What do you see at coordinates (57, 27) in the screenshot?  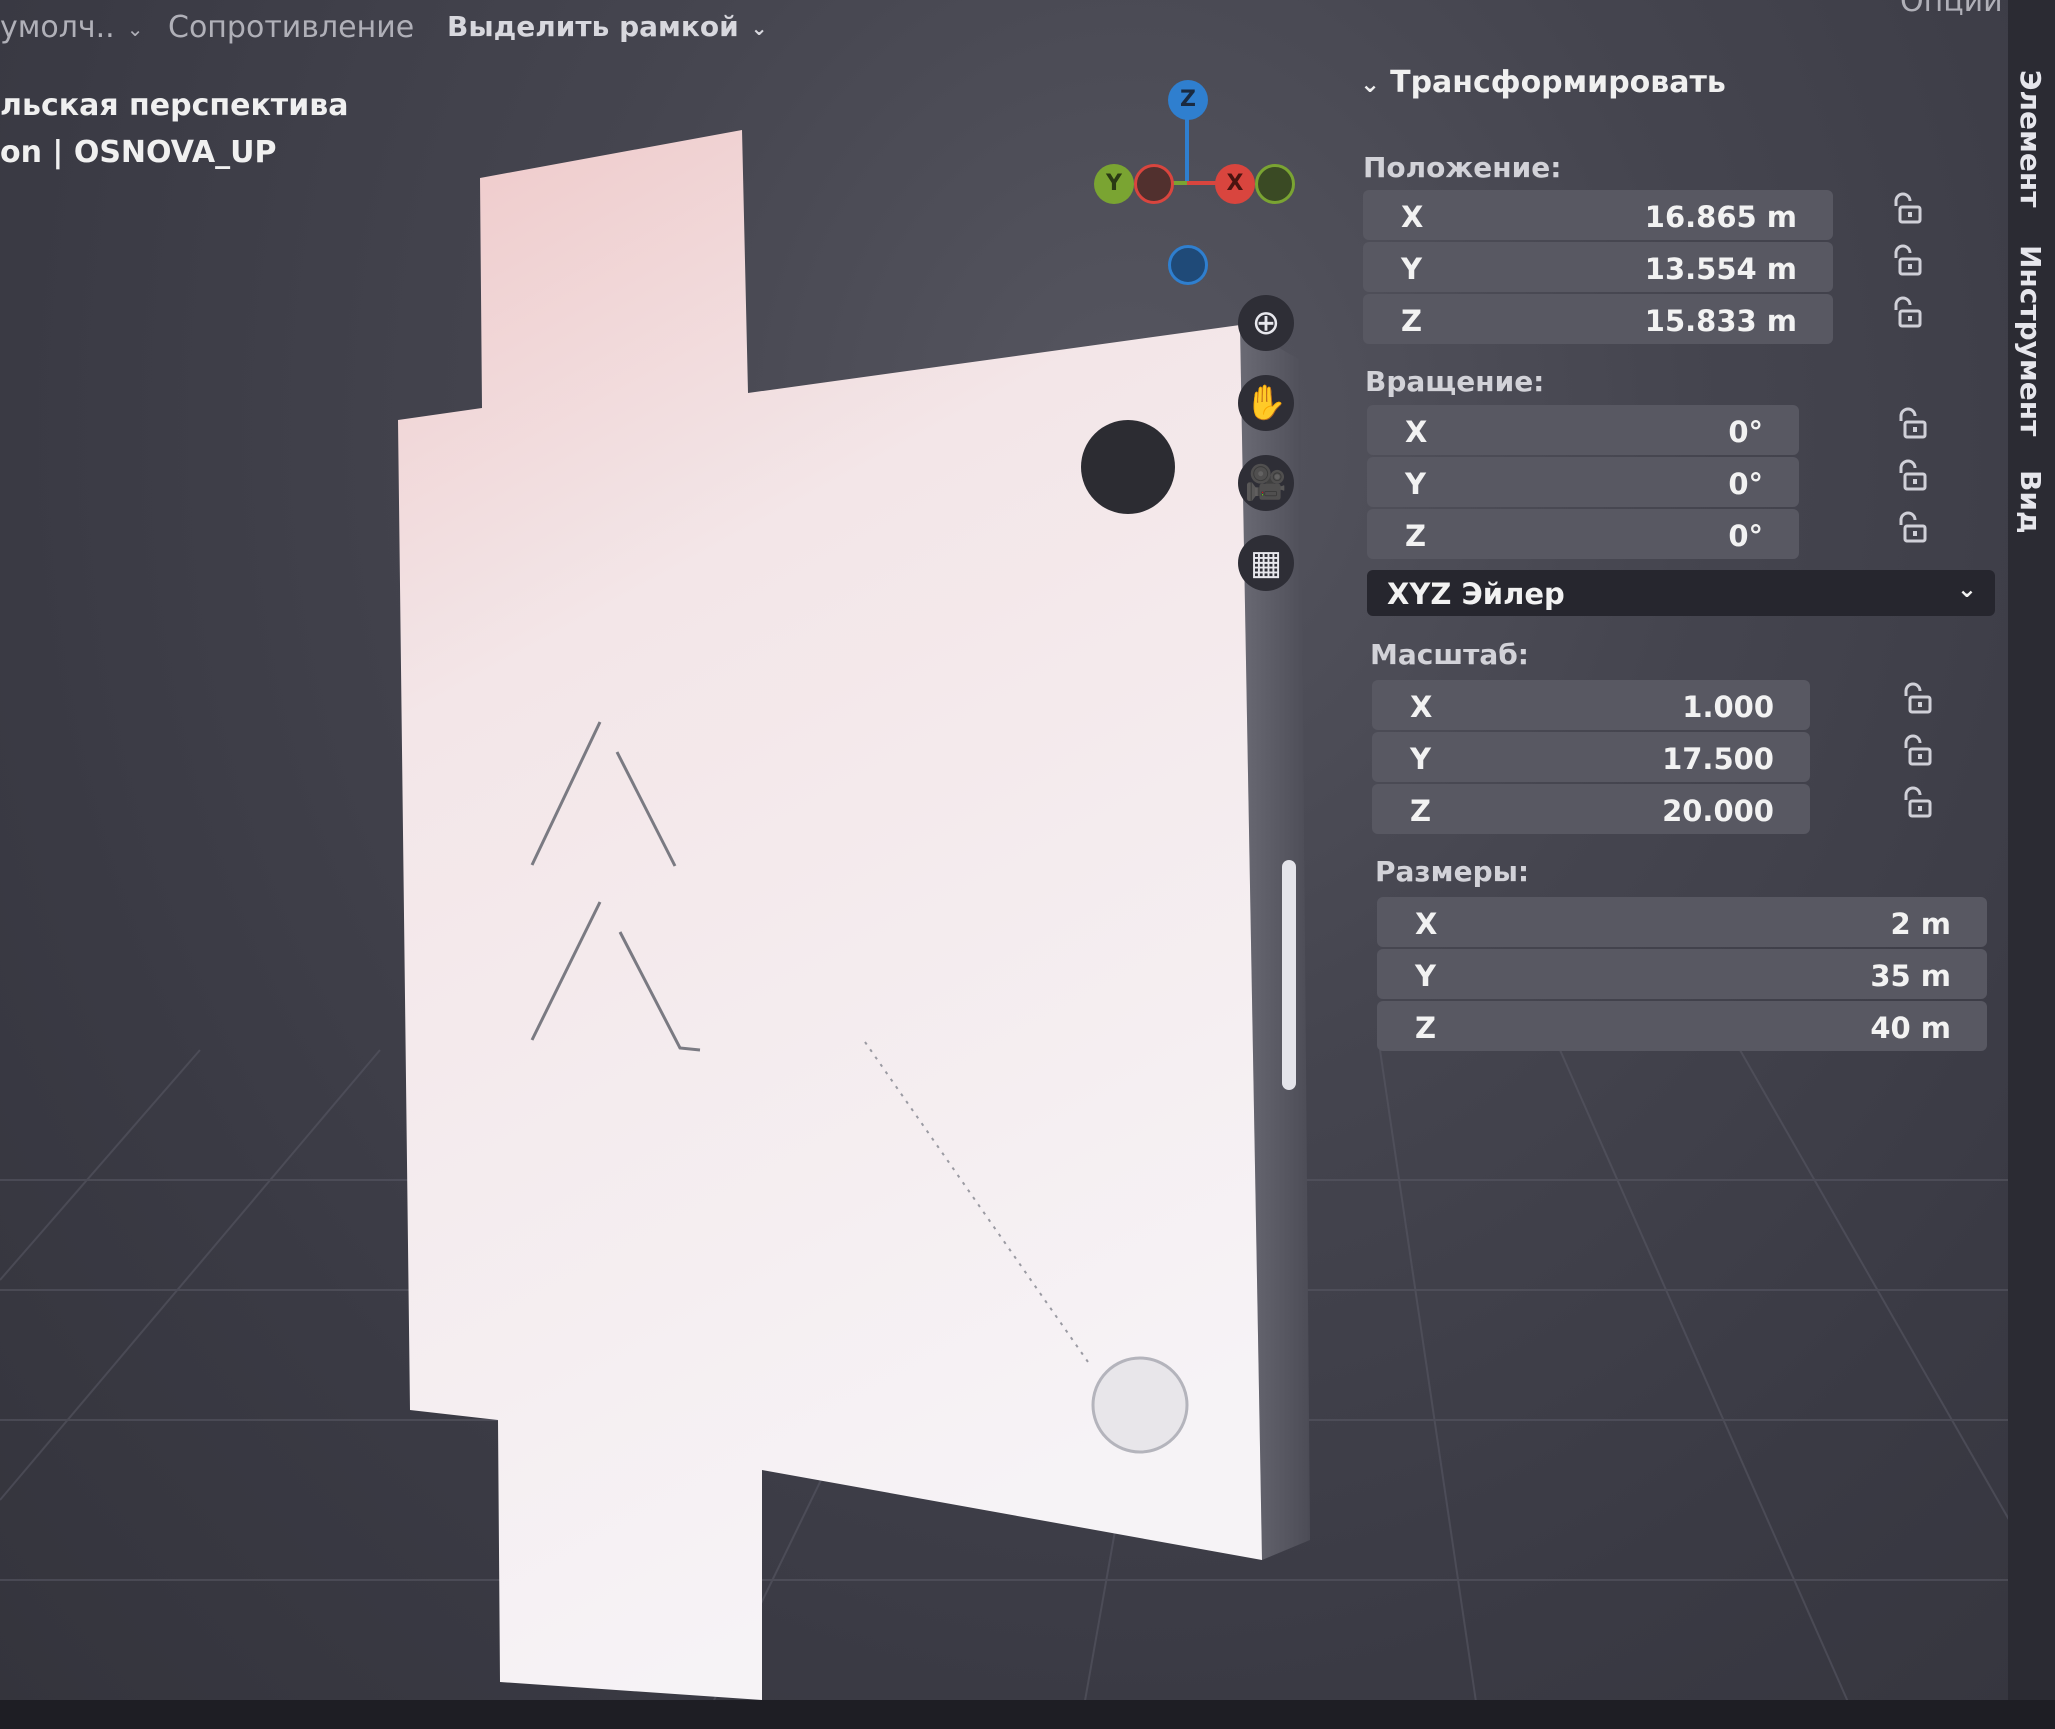 I see `mode-dropdown-label: умолч..` at bounding box center [57, 27].